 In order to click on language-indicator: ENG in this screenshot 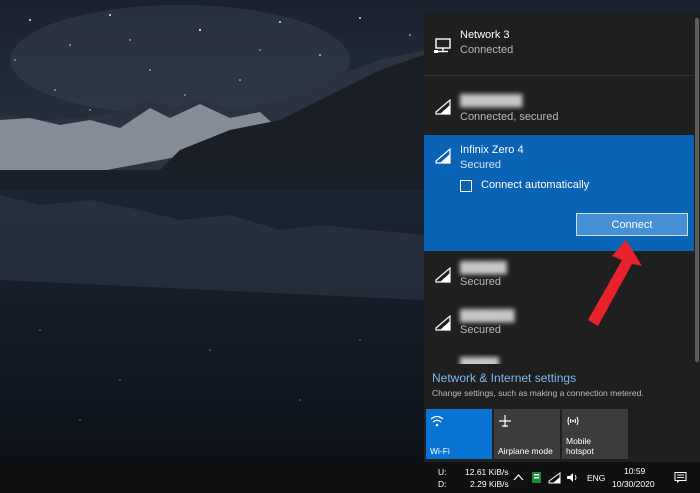, I will do `click(596, 478)`.